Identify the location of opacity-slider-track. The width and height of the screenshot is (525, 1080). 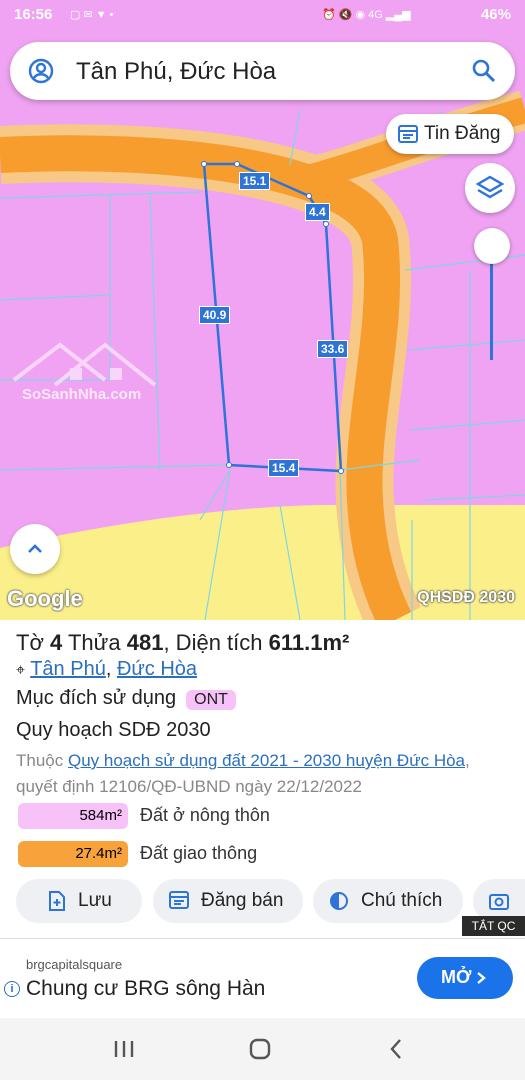
(491, 304).